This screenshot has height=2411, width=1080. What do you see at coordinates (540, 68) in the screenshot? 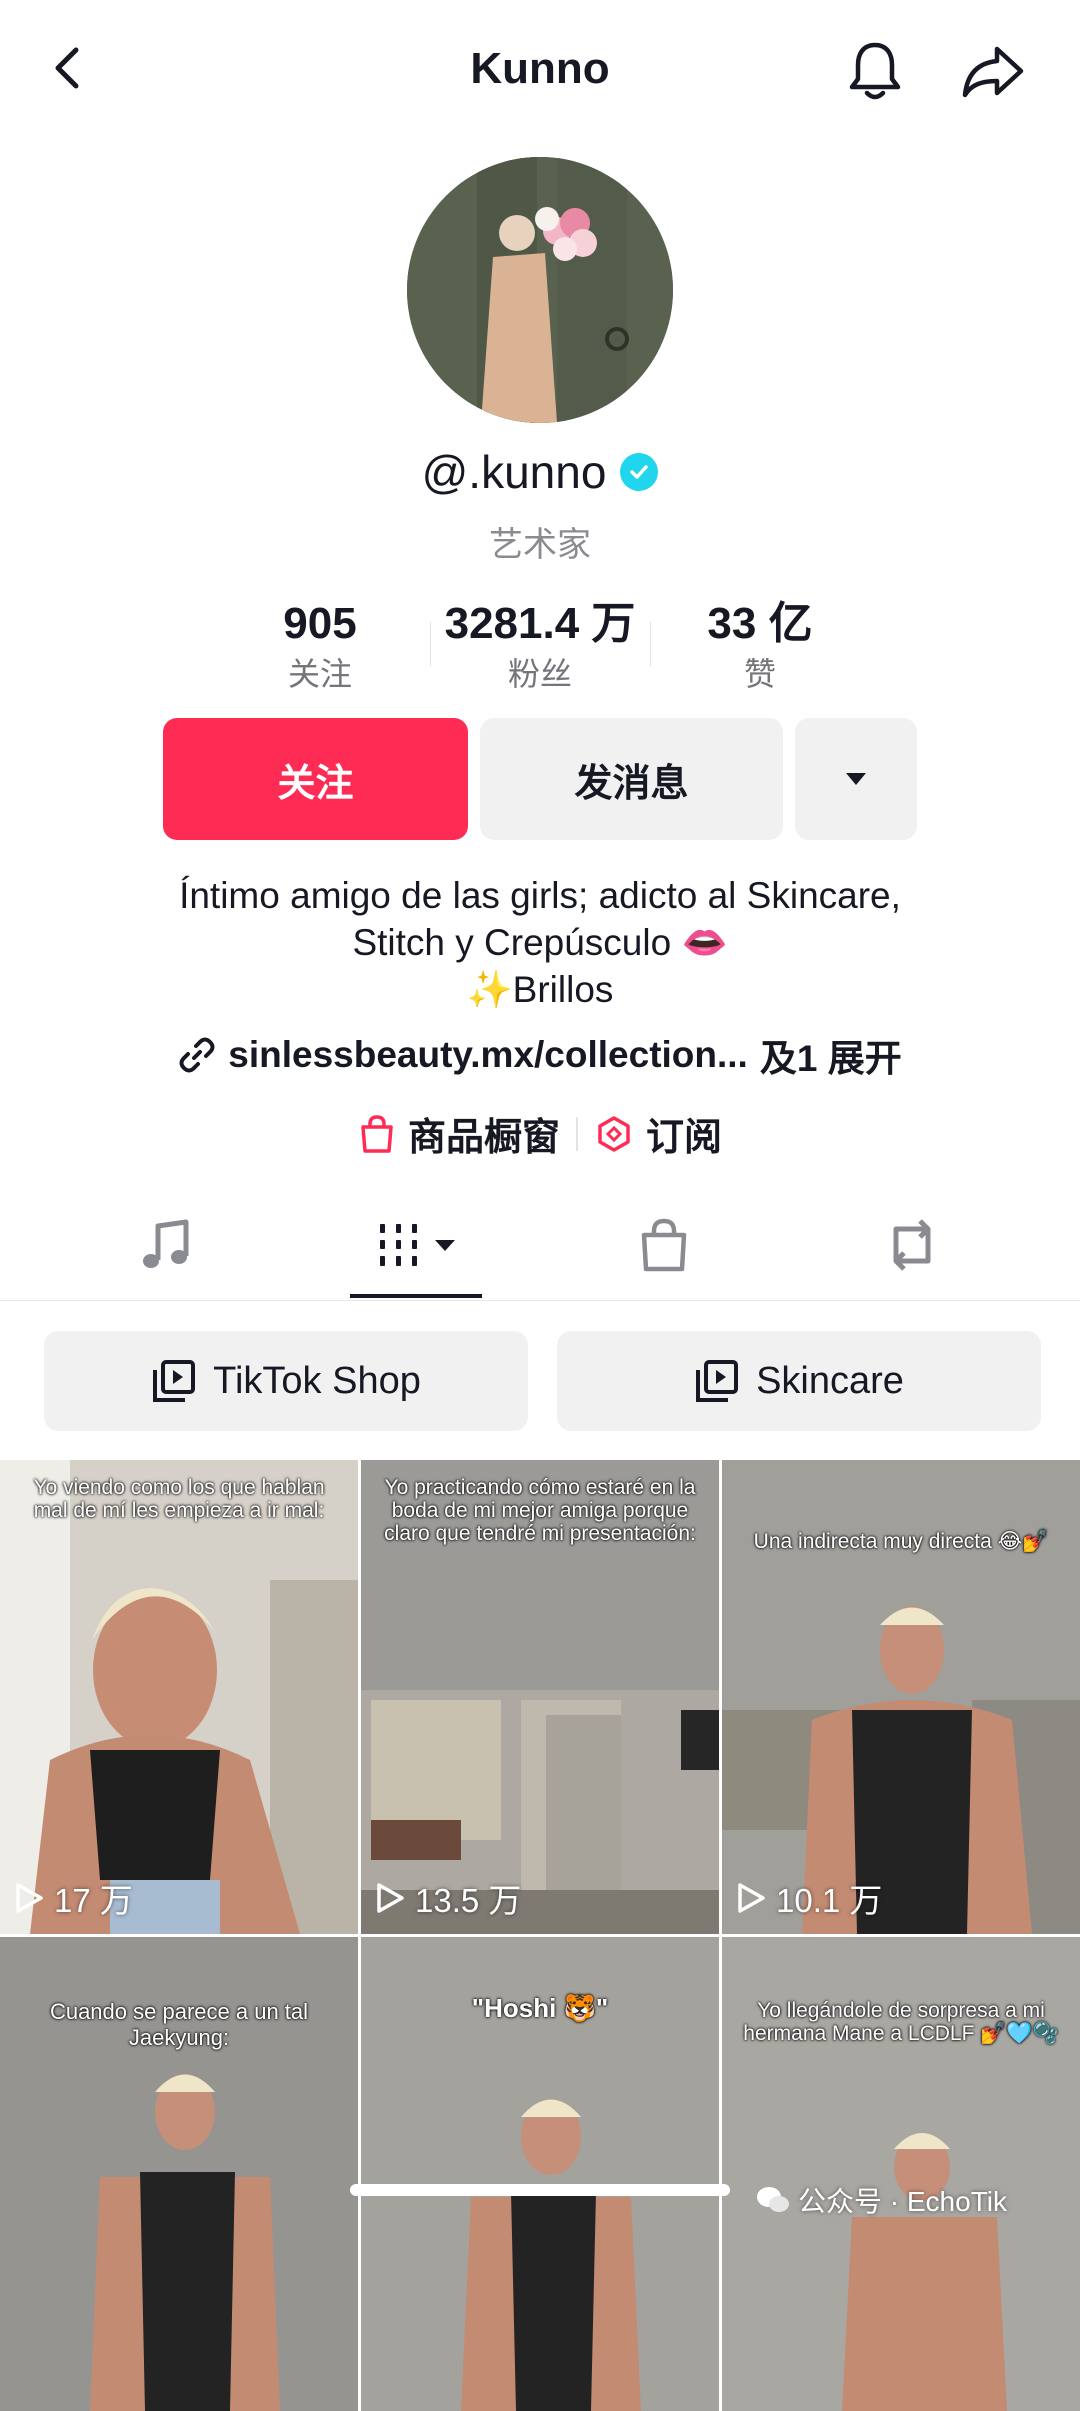
I see `page-title: Kunno` at bounding box center [540, 68].